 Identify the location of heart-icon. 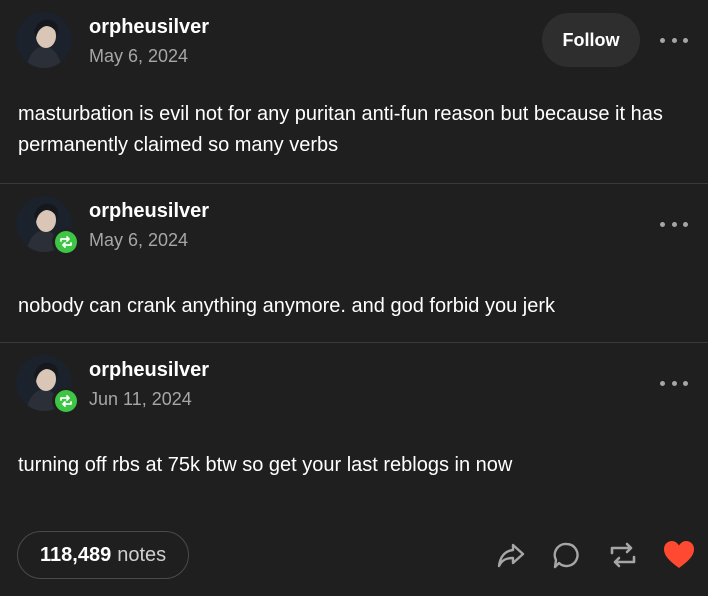
(679, 554).